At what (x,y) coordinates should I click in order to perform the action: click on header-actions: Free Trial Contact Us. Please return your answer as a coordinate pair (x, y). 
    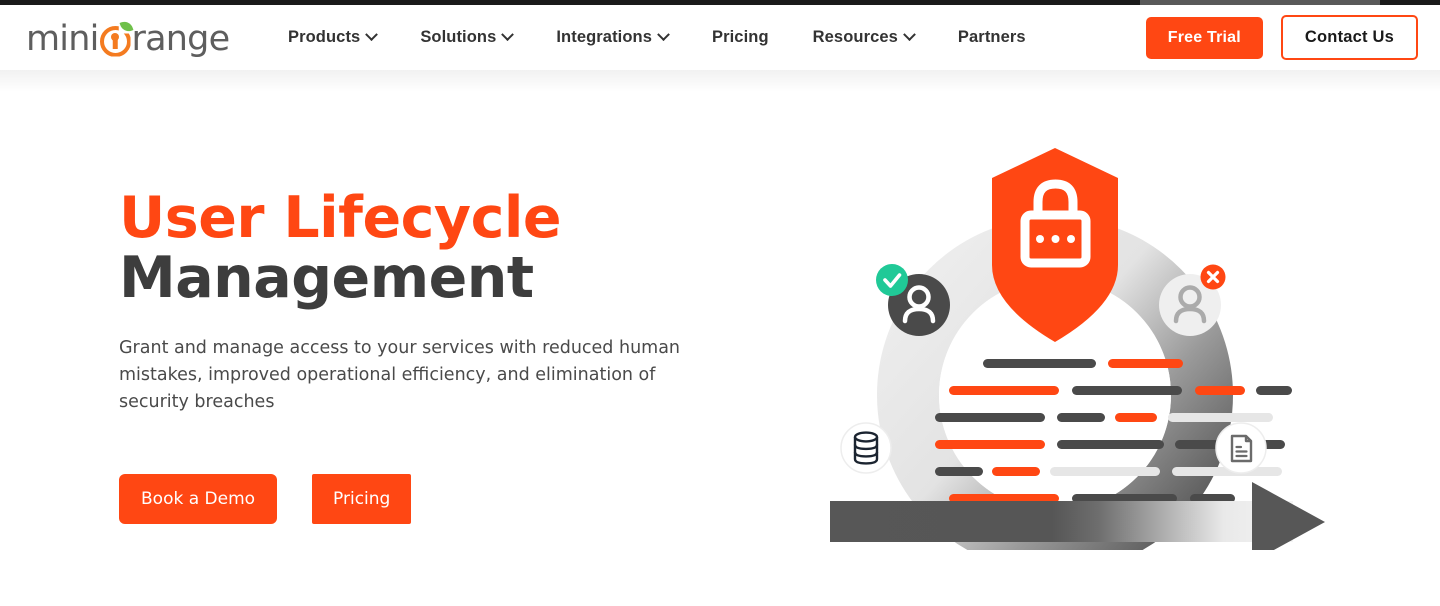
    Looking at the image, I should click on (1281, 37).